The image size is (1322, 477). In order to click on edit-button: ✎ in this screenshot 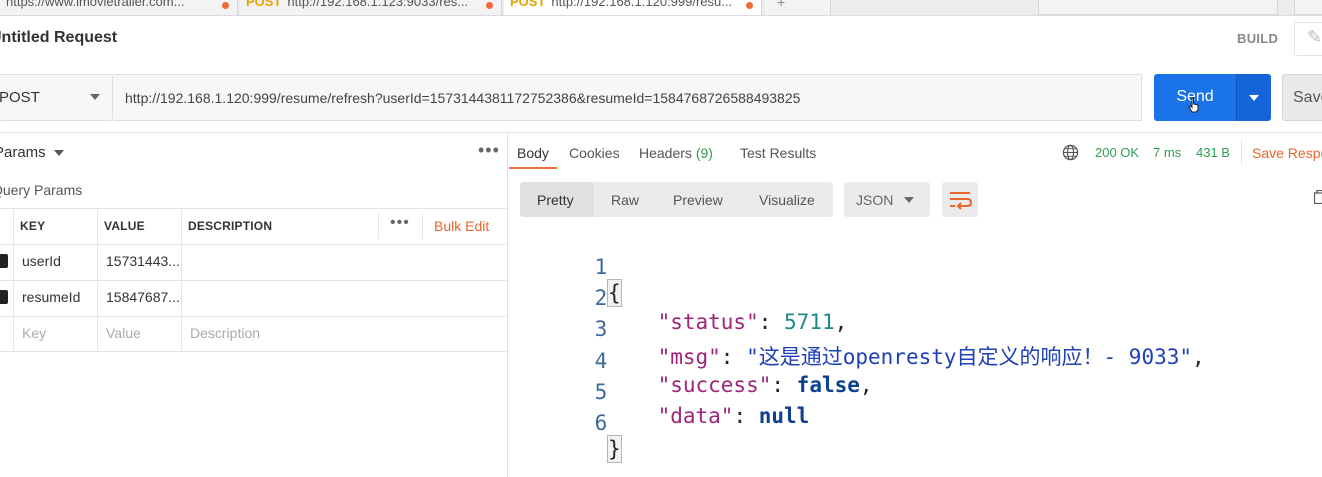, I will do `click(1308, 39)`.